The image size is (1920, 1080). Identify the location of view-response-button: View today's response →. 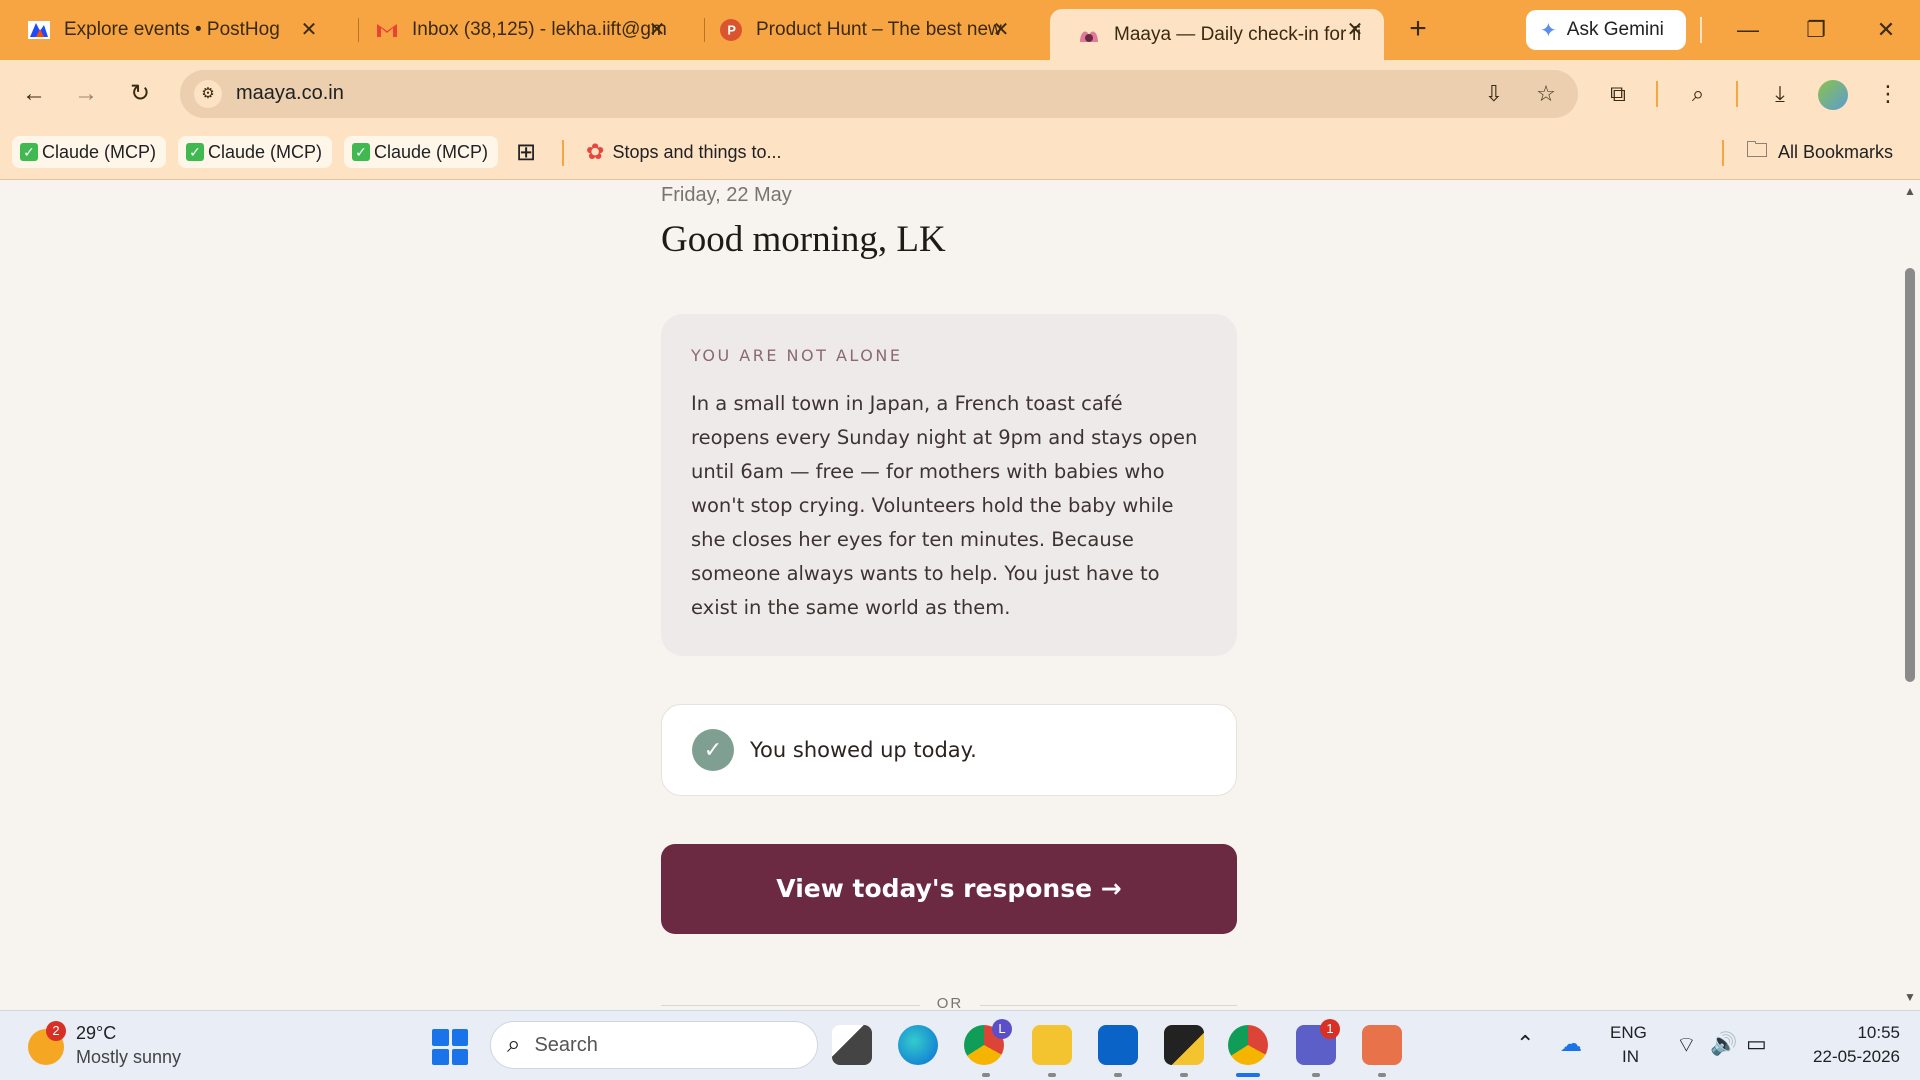
(949, 889).